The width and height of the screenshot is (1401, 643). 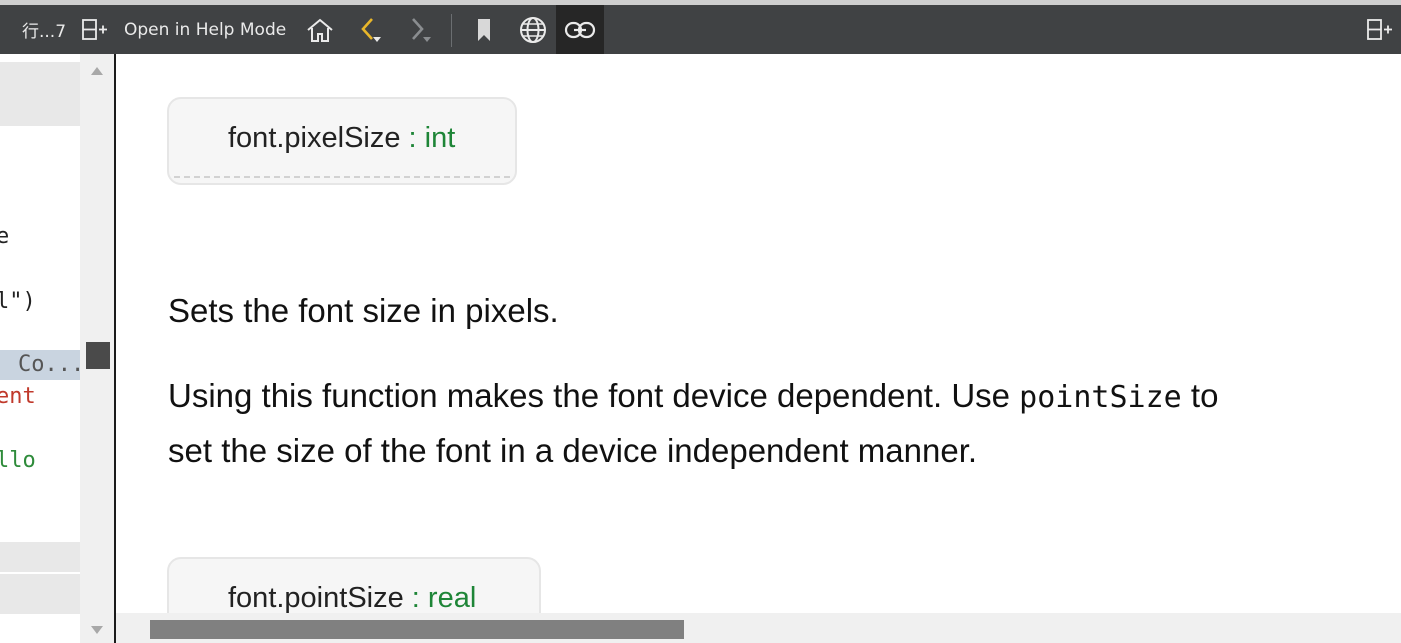 I want to click on bookmark-icon, so click(x=484, y=29).